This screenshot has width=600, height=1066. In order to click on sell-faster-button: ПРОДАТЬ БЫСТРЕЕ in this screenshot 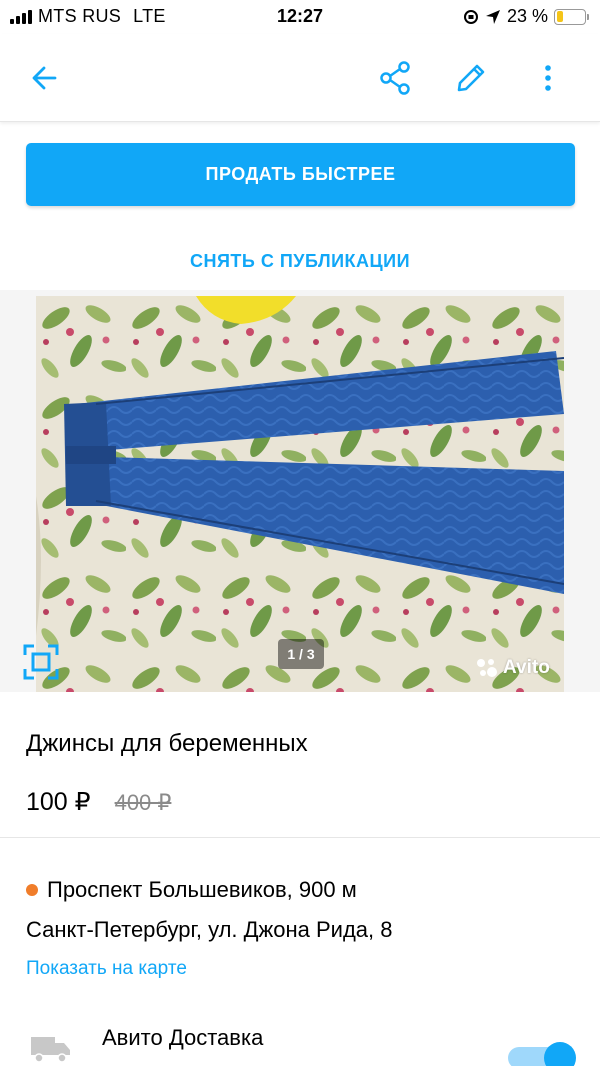, I will do `click(300, 174)`.